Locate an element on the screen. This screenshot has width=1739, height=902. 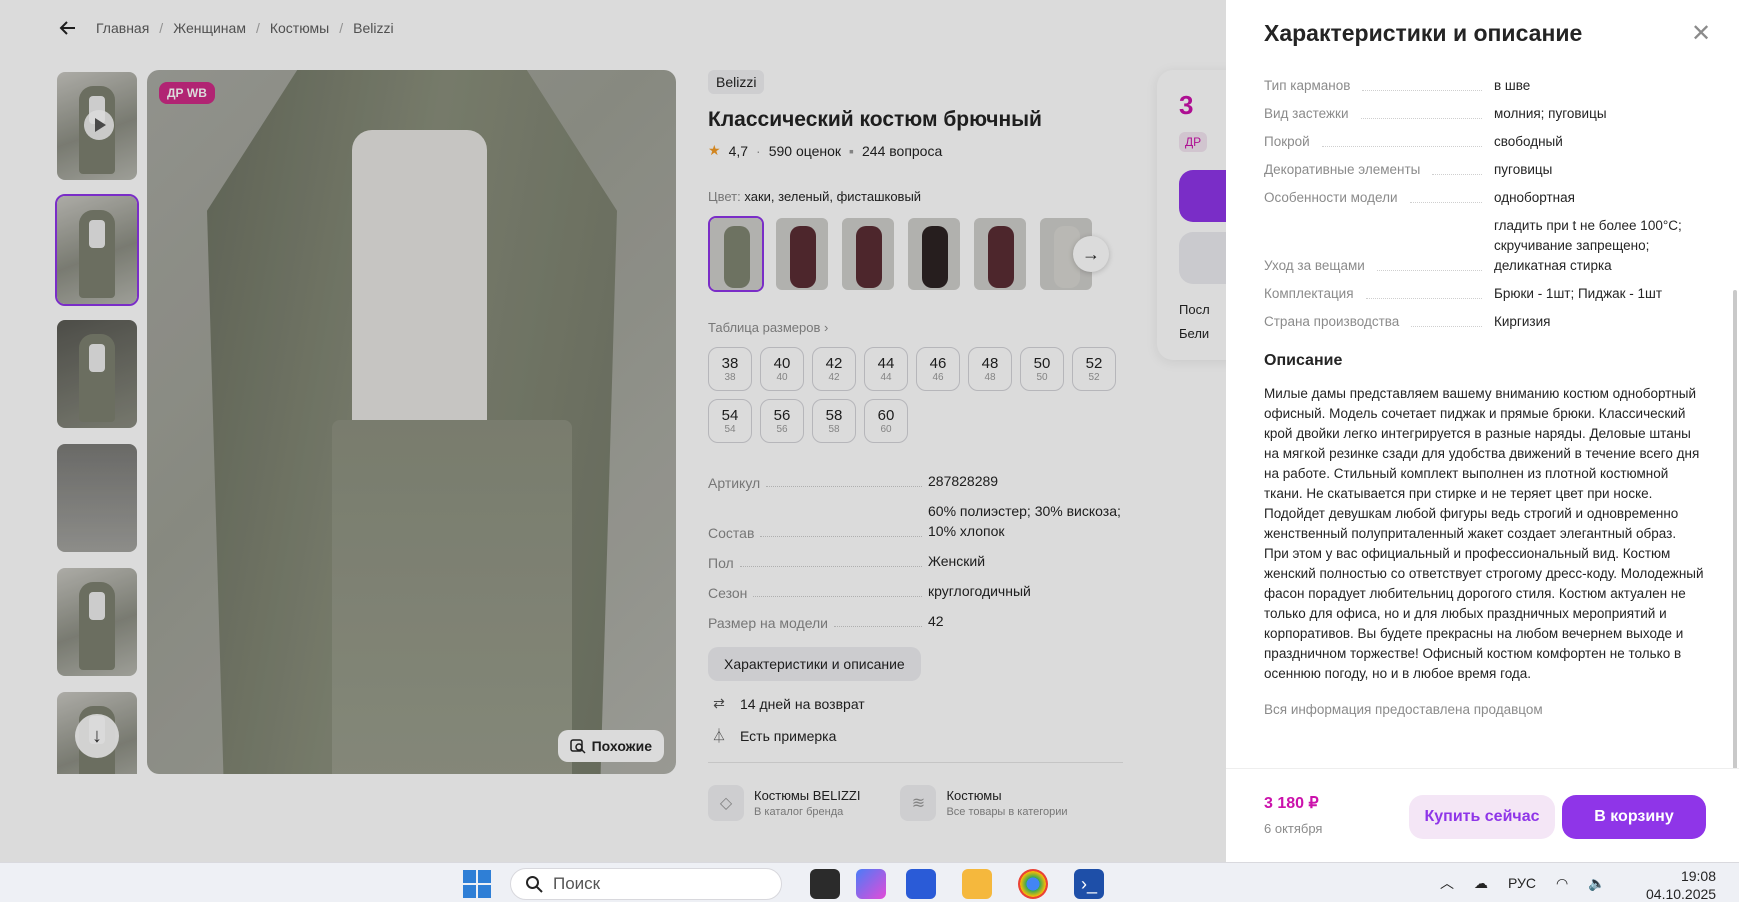
language-indicator: РУС is located at coordinates (1522, 883).